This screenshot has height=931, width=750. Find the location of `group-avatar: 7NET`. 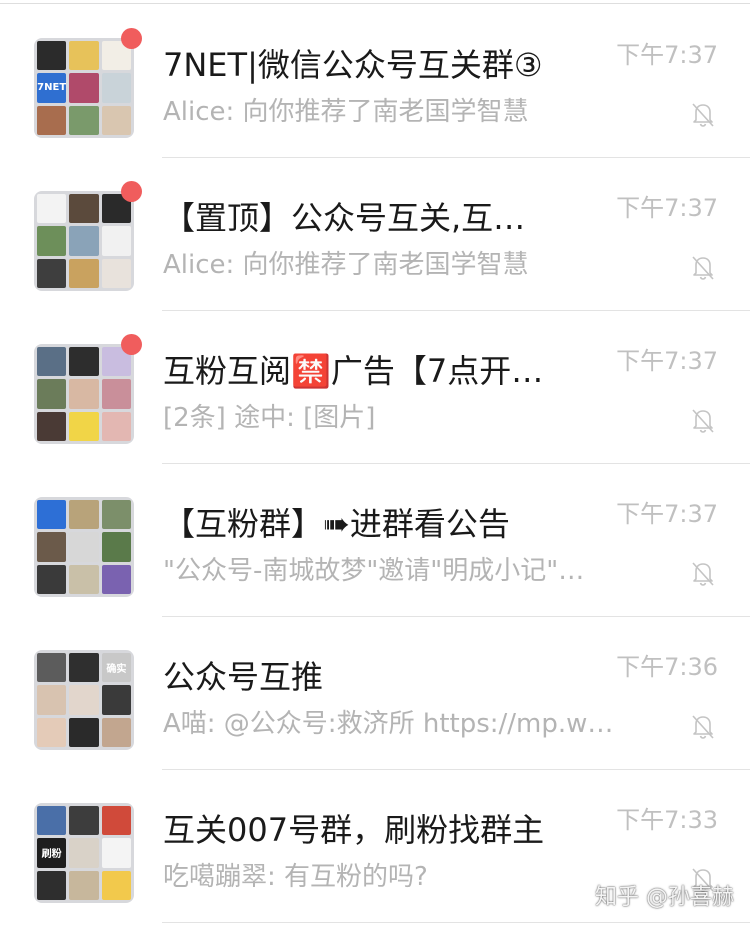

group-avatar: 7NET is located at coordinates (84, 88).